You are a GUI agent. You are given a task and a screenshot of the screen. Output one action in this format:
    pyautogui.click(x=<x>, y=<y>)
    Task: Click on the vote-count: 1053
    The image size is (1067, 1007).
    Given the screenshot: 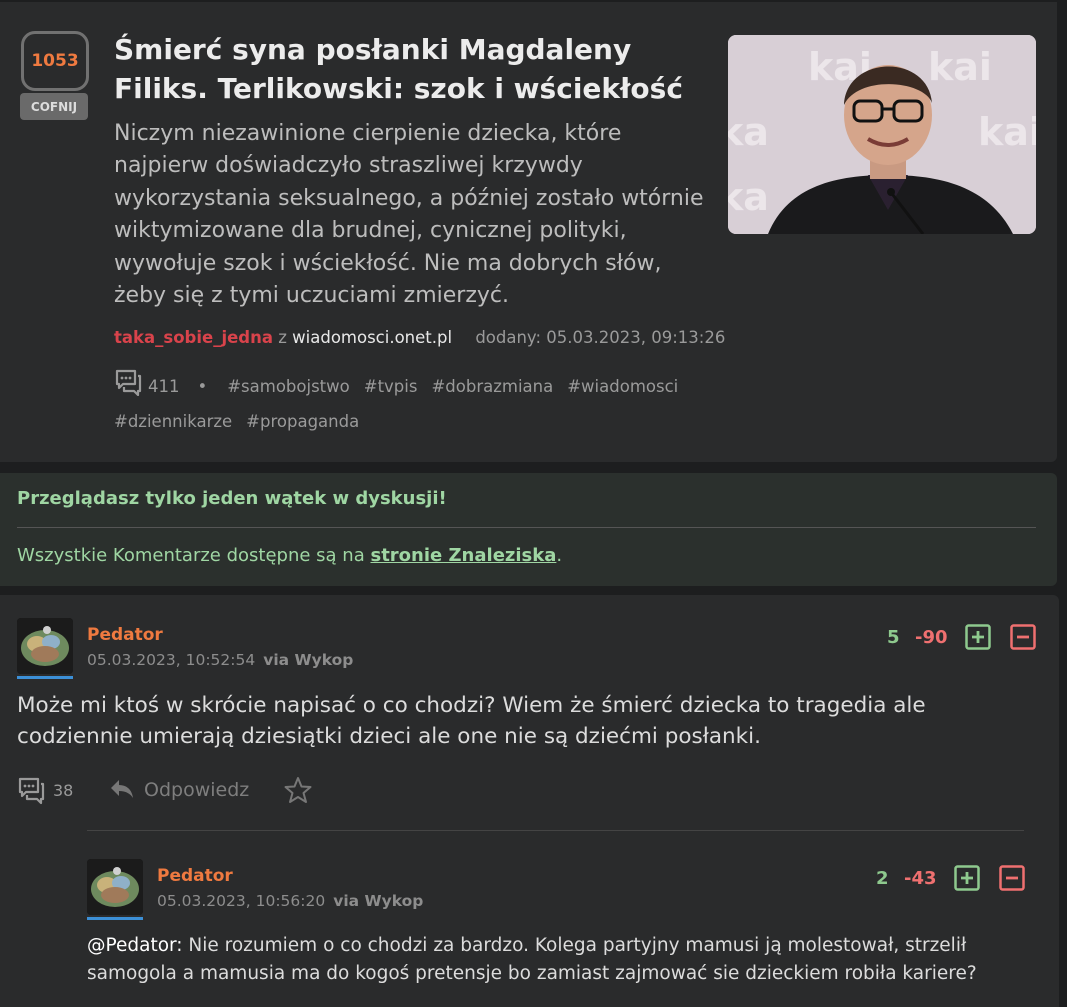 What is the action you would take?
    pyautogui.click(x=55, y=61)
    